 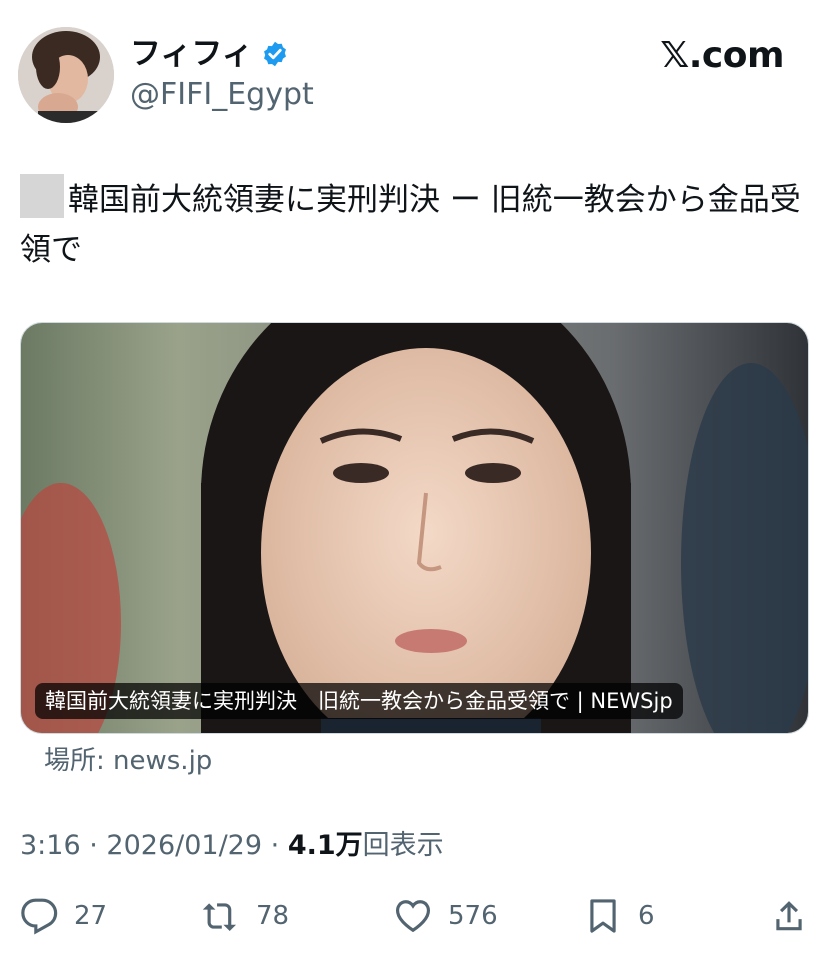 I want to click on share-icon, so click(x=789, y=916).